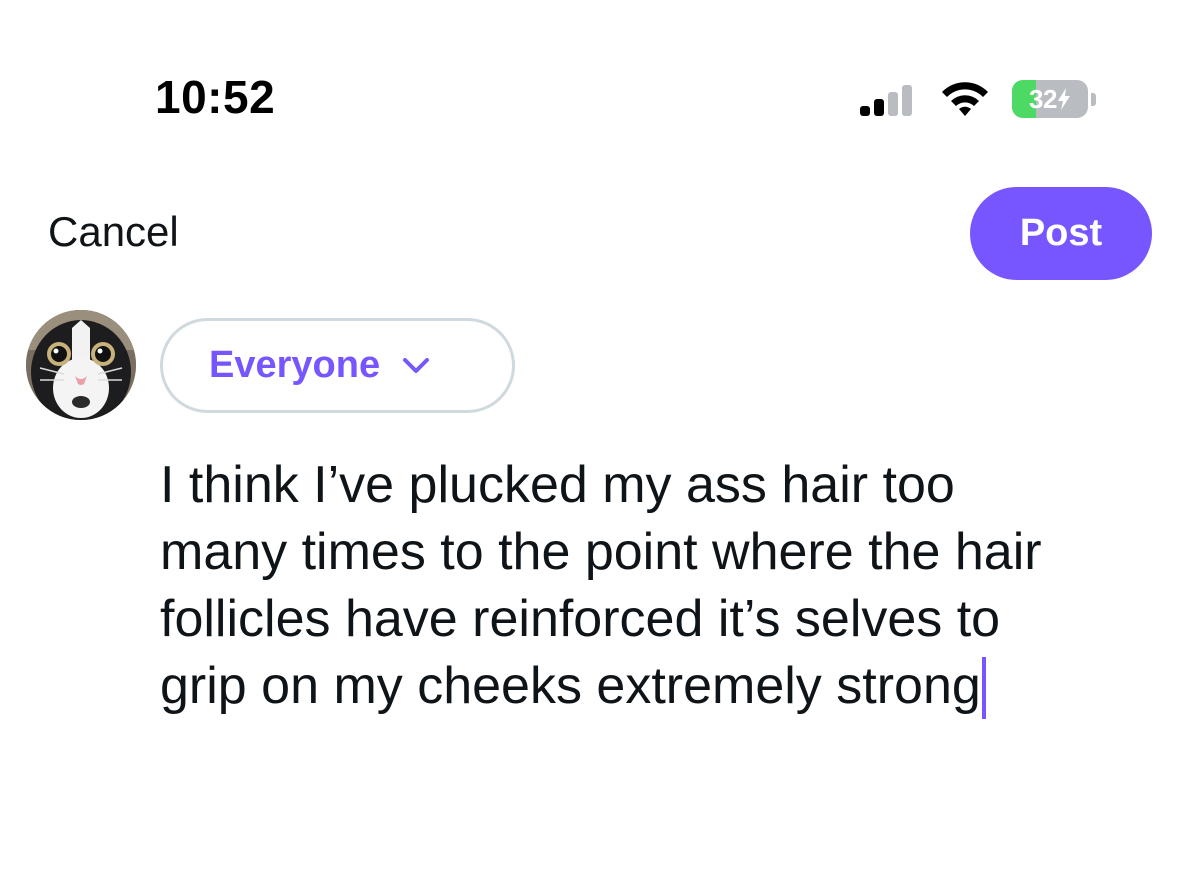 The image size is (1200, 879). I want to click on compose-line: I think I’ve plucked my ass hair too, so click(557, 485).